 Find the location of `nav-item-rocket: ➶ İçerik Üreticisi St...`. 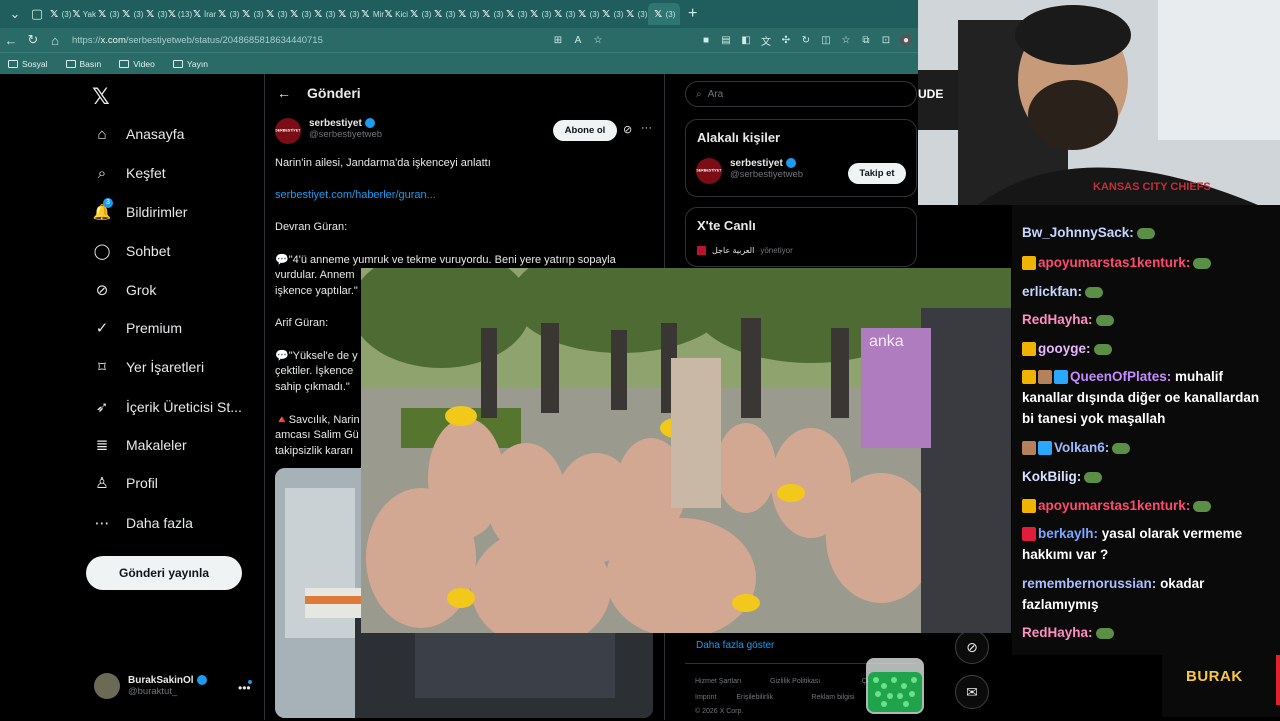

nav-item-rocket: ➶ İçerik Üreticisi St... is located at coordinates (167, 407).